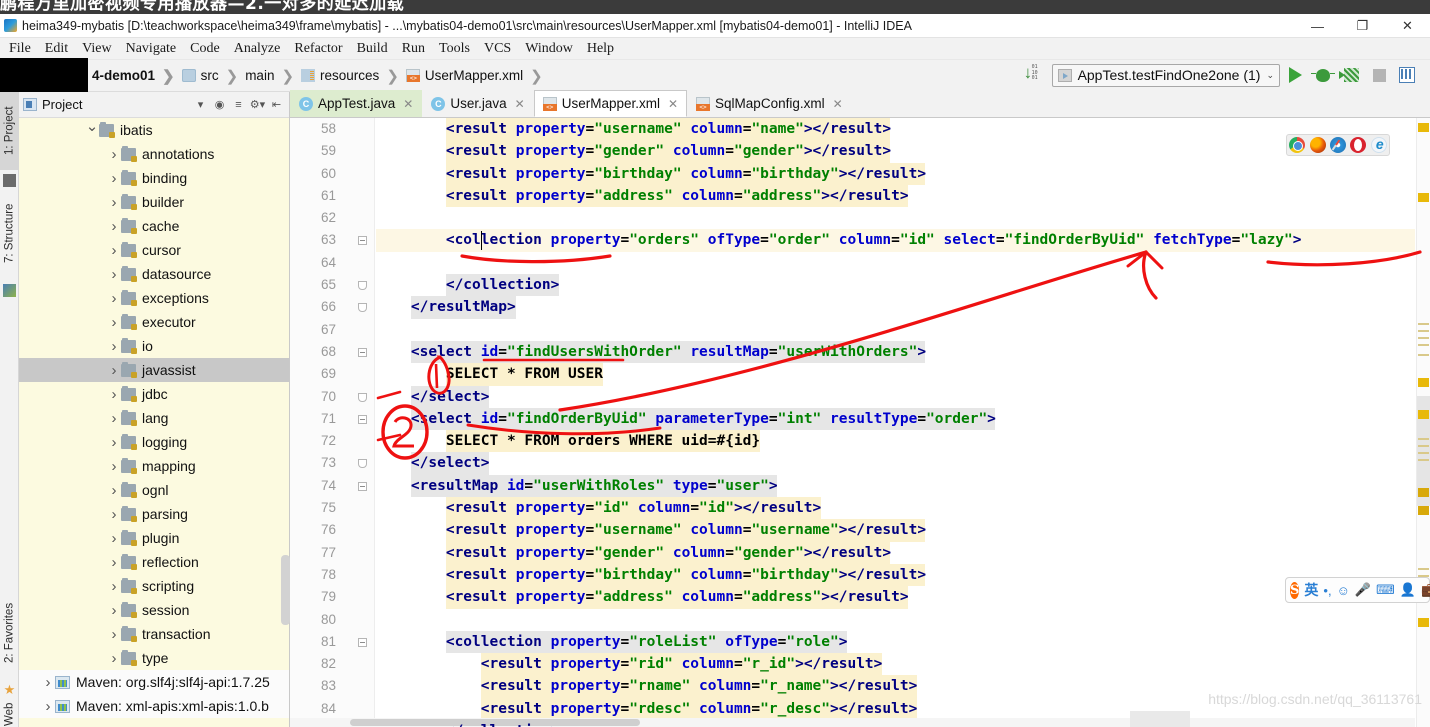 The image size is (1430, 727). I want to click on sidebar-item-structure: 7: Structure, so click(9, 233).